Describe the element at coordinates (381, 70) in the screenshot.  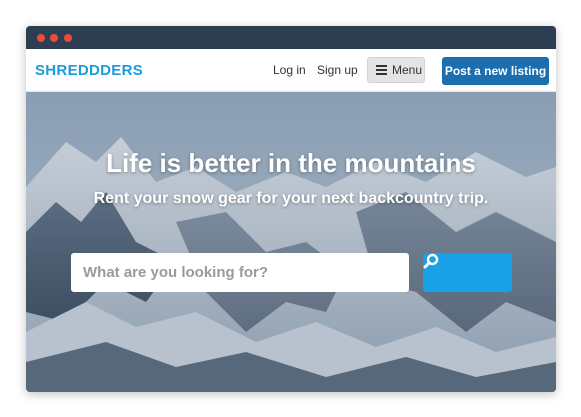
I see `hamburger-icon` at that location.